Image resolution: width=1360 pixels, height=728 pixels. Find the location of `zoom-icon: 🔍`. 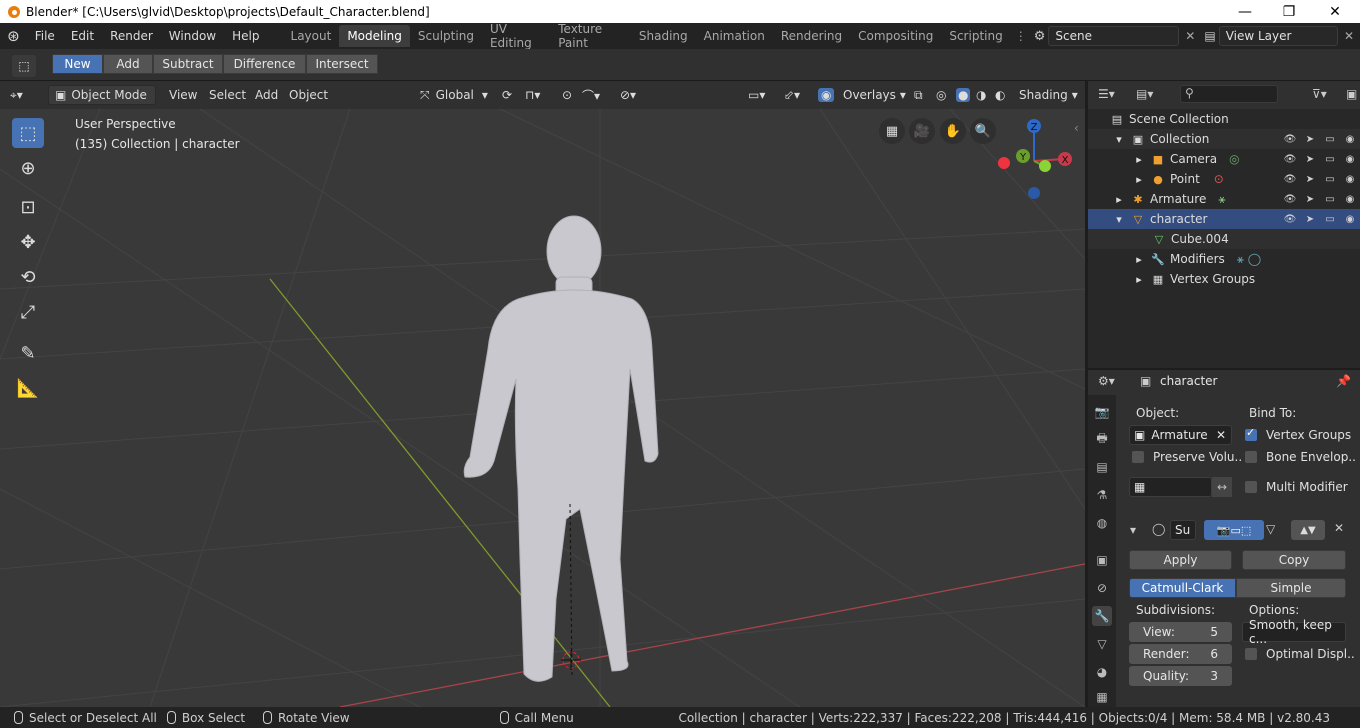

zoom-icon: 🔍 is located at coordinates (983, 131).